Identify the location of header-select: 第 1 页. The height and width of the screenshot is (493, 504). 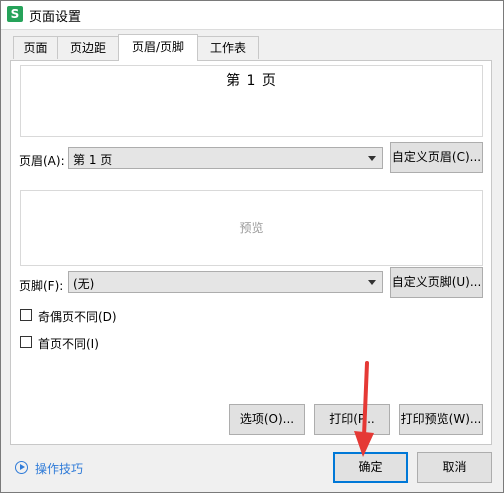
(225, 158).